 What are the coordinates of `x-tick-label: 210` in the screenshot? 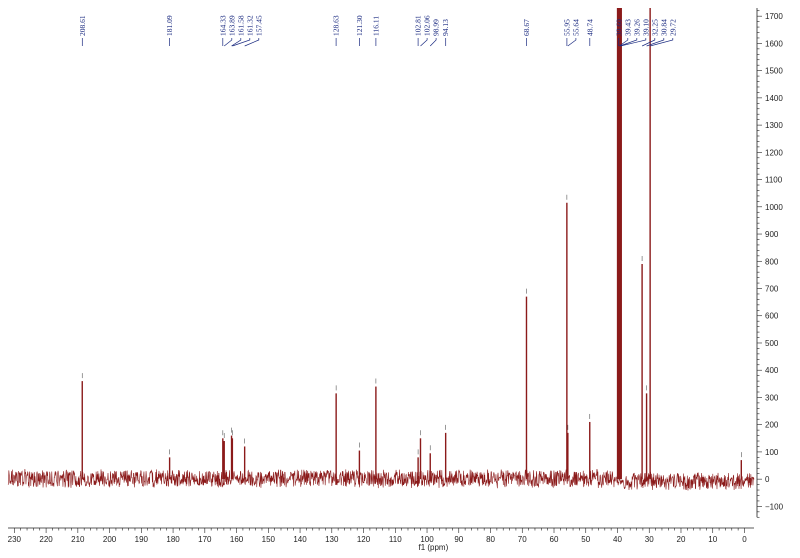 It's located at (78, 539).